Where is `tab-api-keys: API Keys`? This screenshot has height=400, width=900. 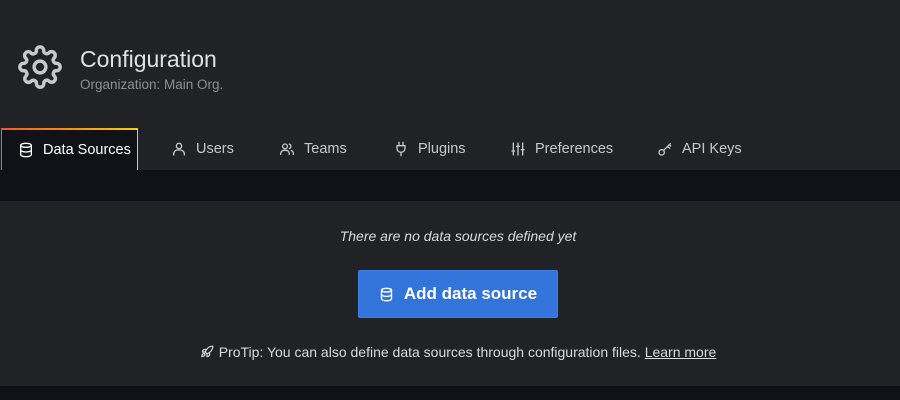 tab-api-keys: API Keys is located at coordinates (699, 149).